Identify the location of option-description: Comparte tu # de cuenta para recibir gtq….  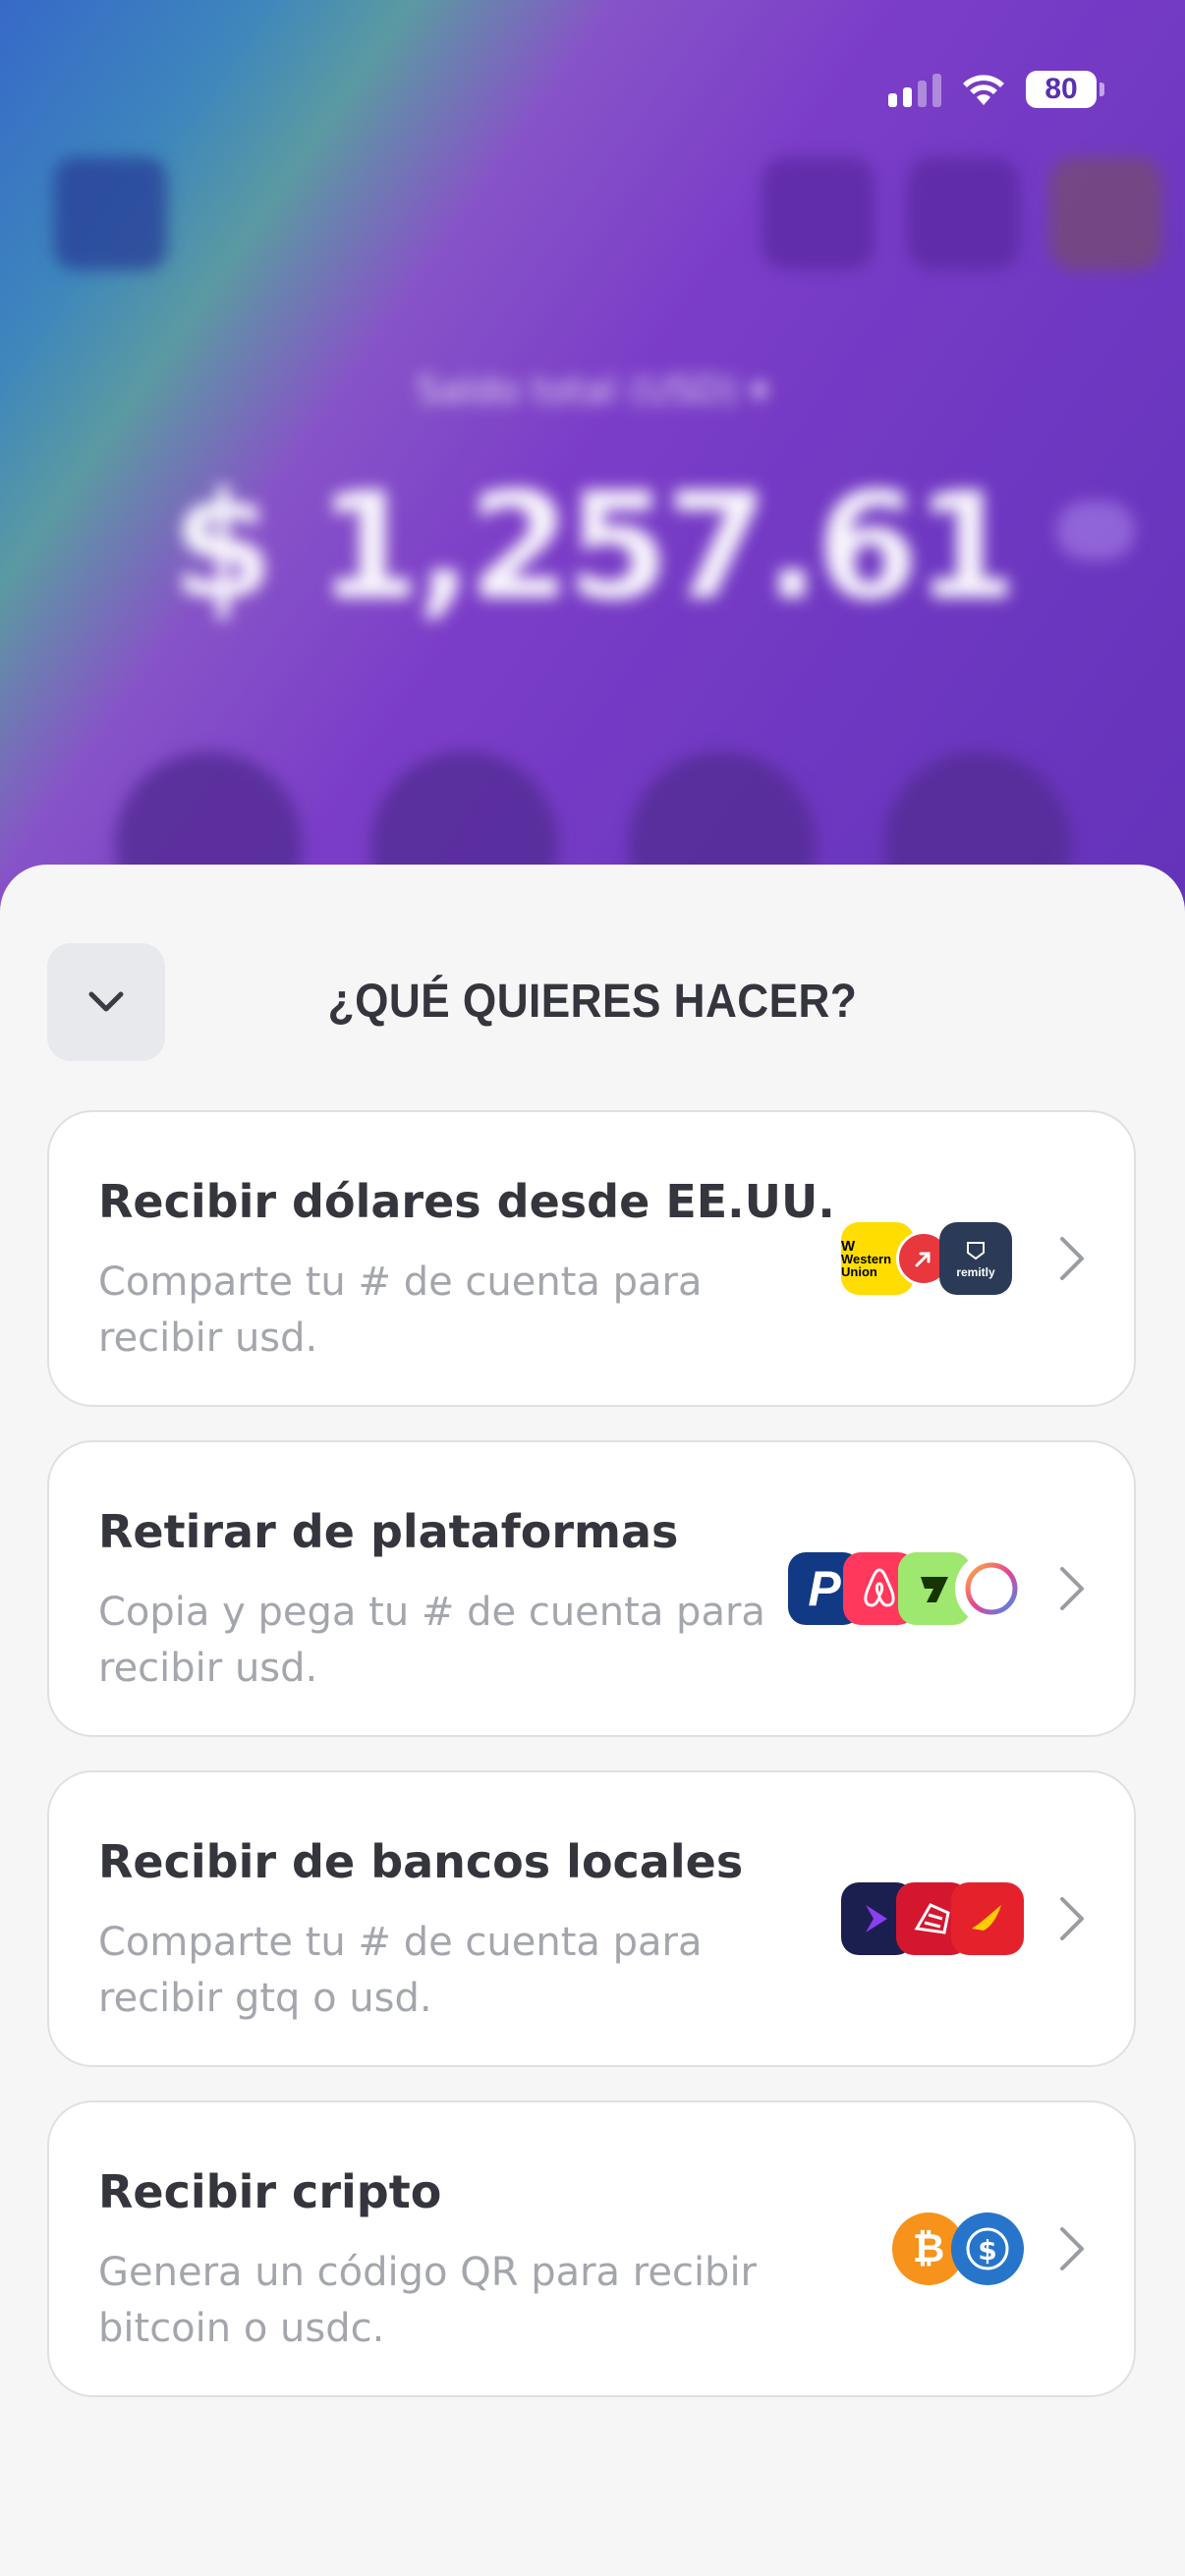
(401, 1970).